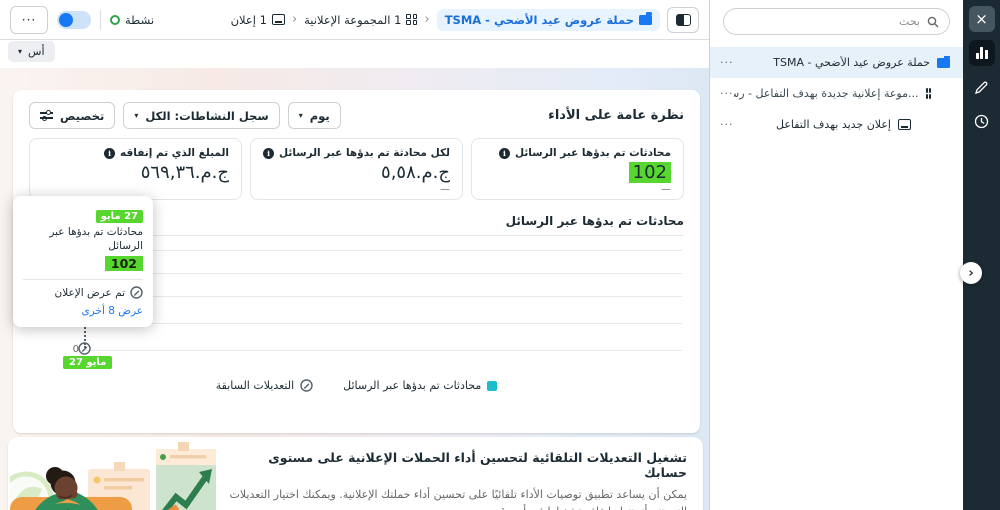 This screenshot has width=1000, height=510. What do you see at coordinates (412, 385) in the screenshot?
I see `legend-series-label: محادثات تم بدؤها عبر الرسائل` at bounding box center [412, 385].